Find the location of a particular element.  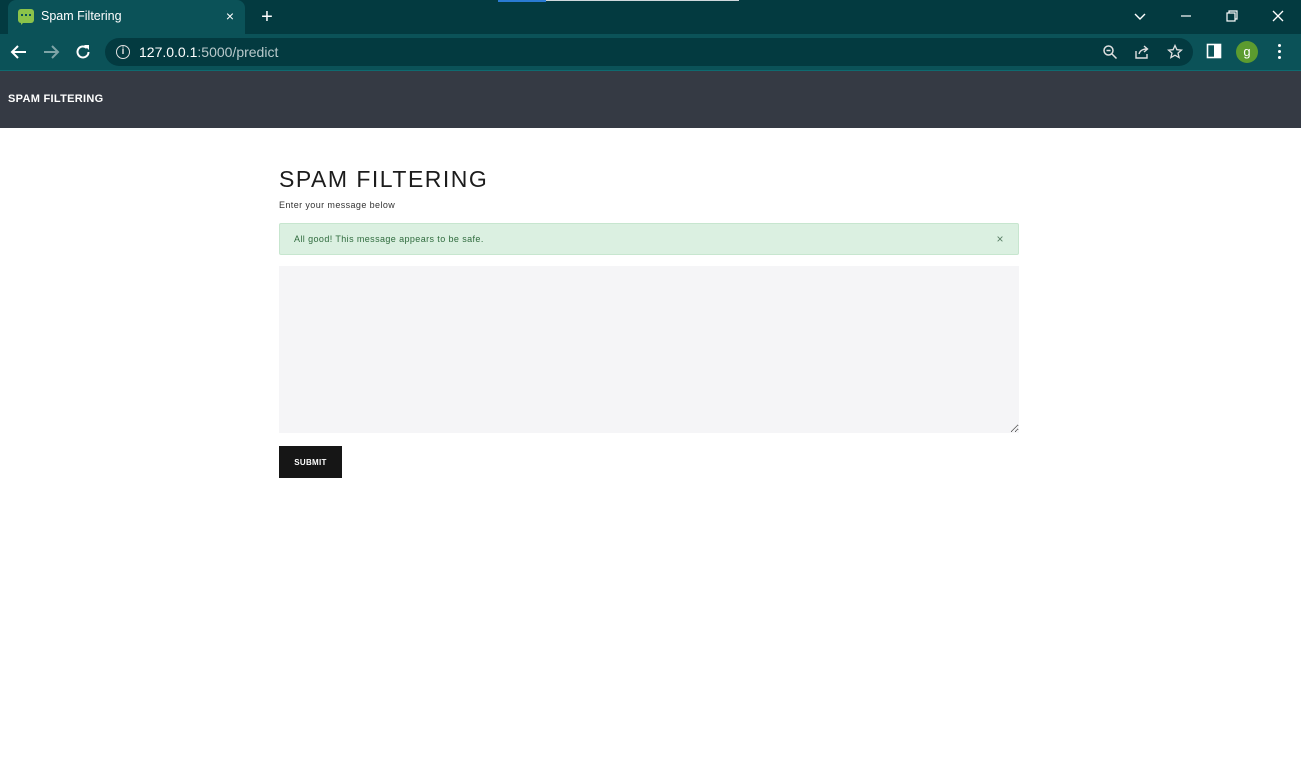

chat-favicon-icon is located at coordinates (26, 17).